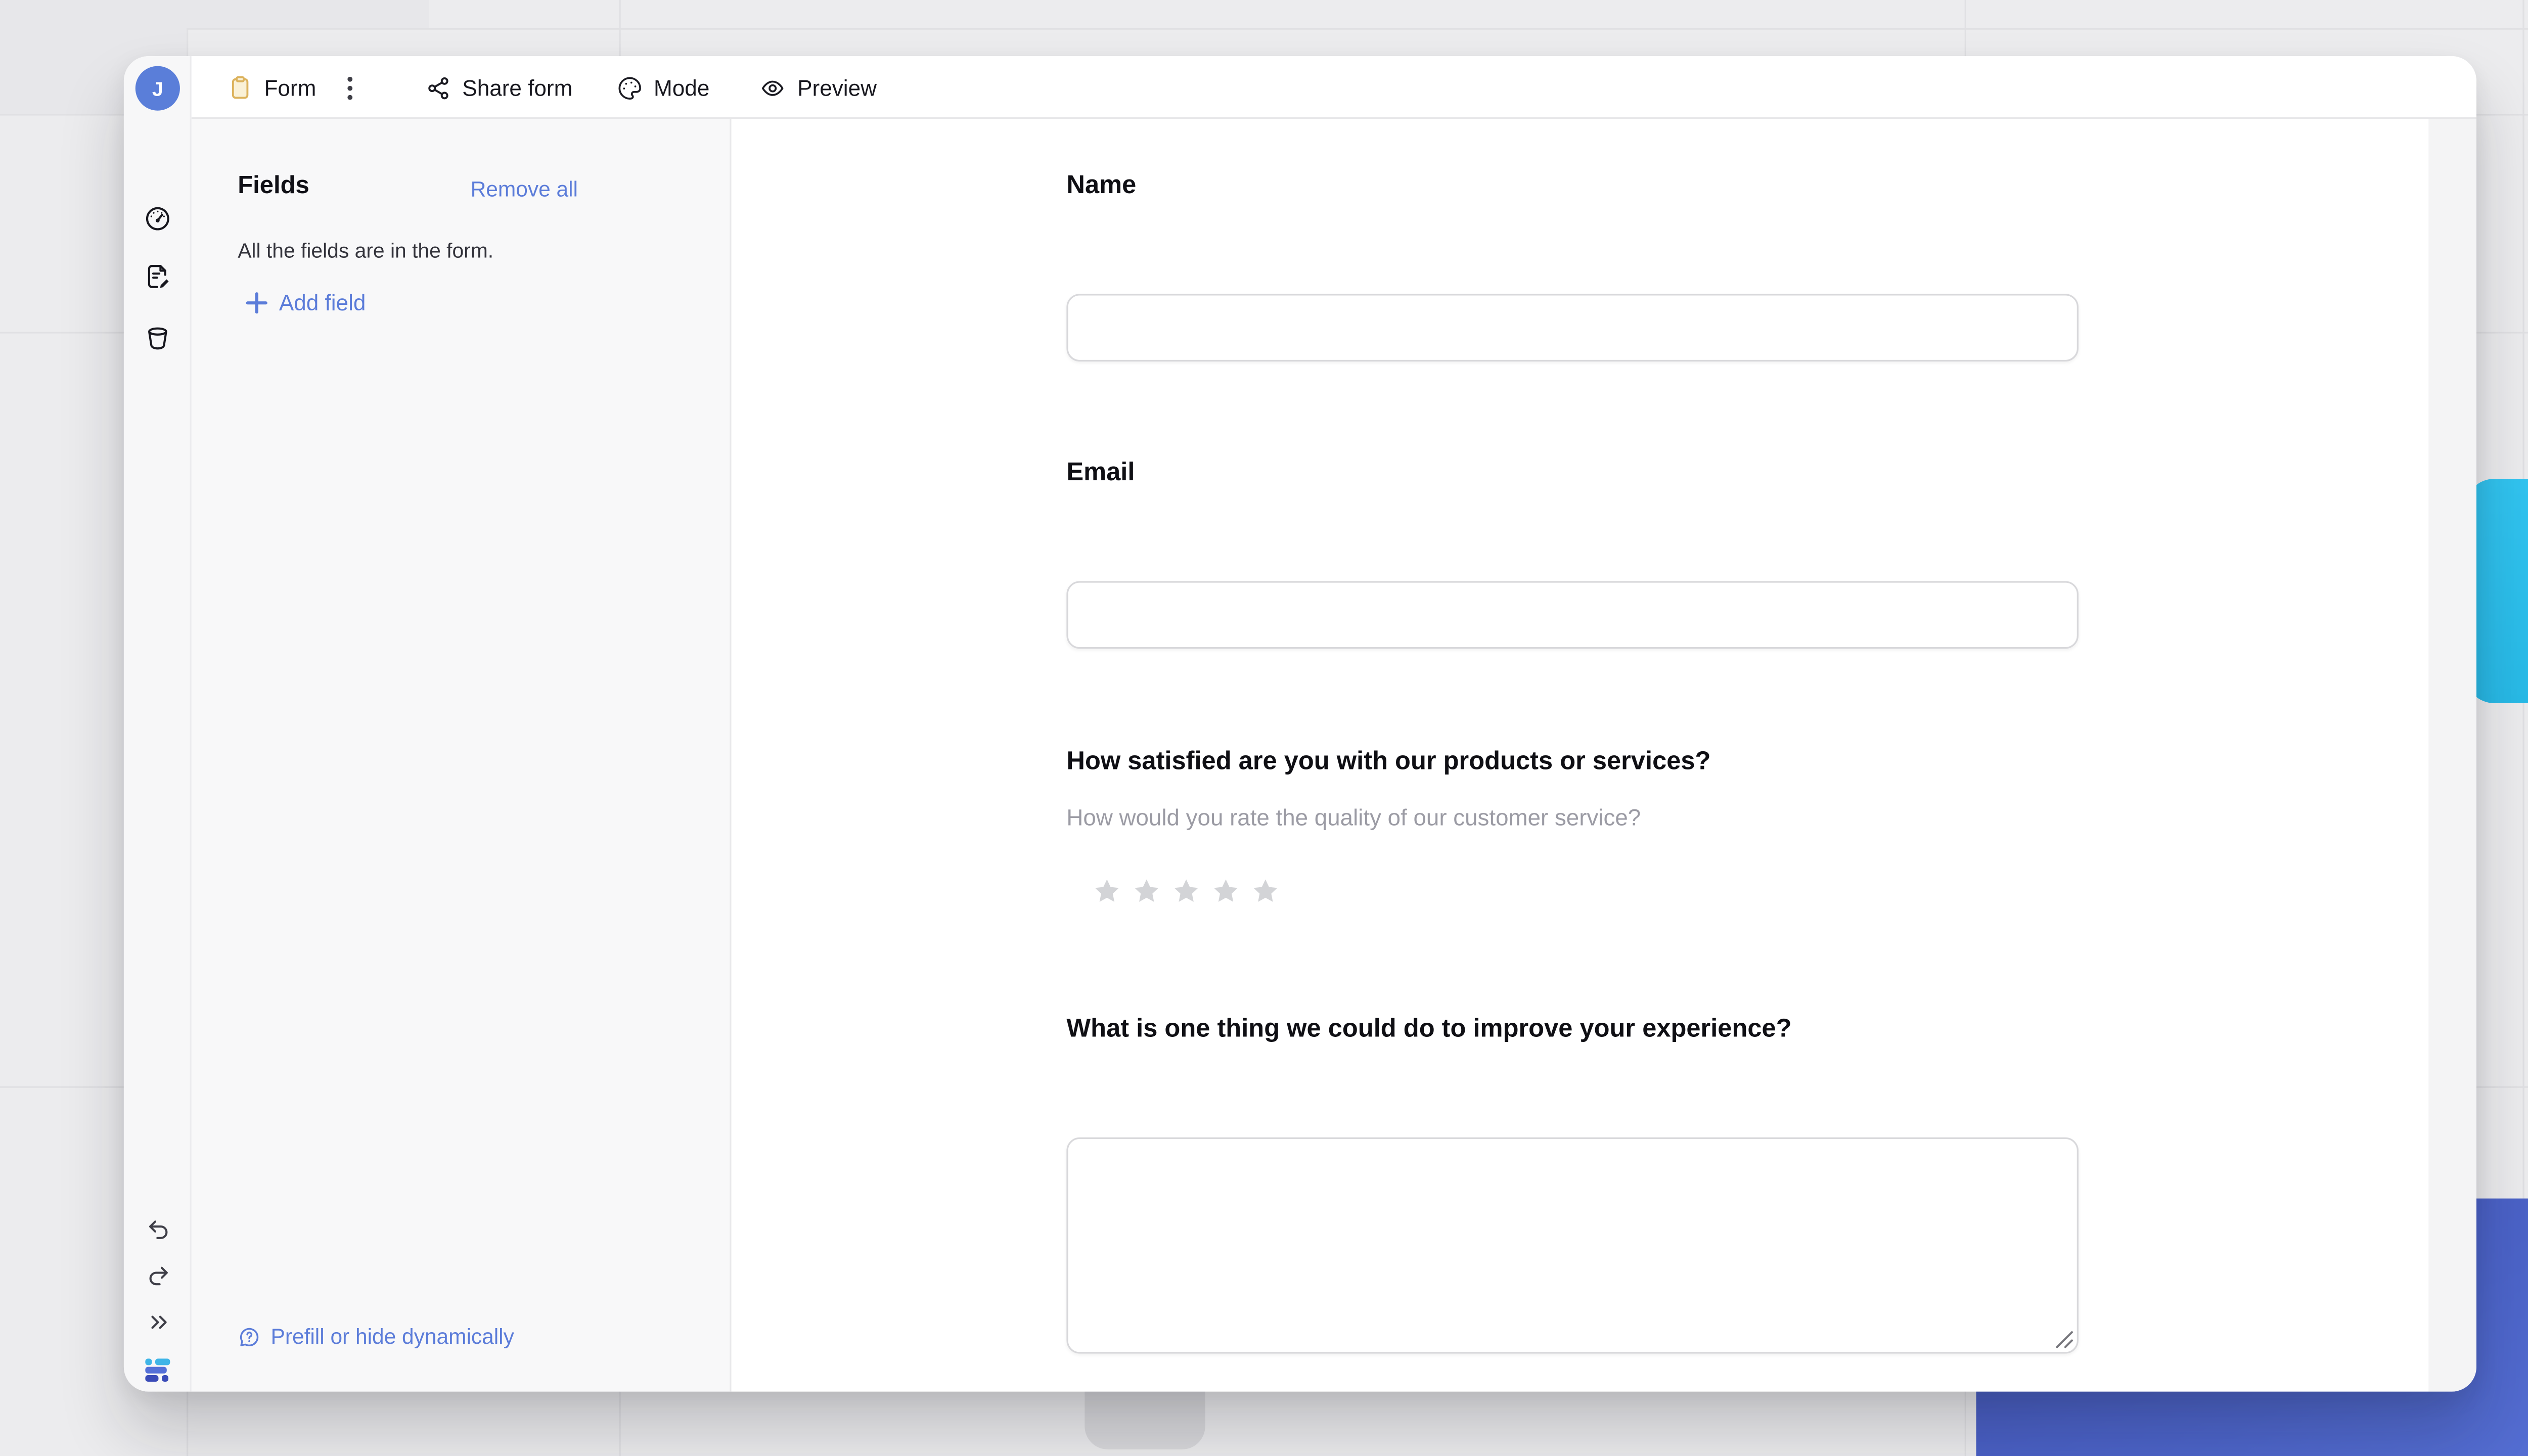  Describe the element at coordinates (524, 188) in the screenshot. I see `remove-all-link: Remove all` at that location.